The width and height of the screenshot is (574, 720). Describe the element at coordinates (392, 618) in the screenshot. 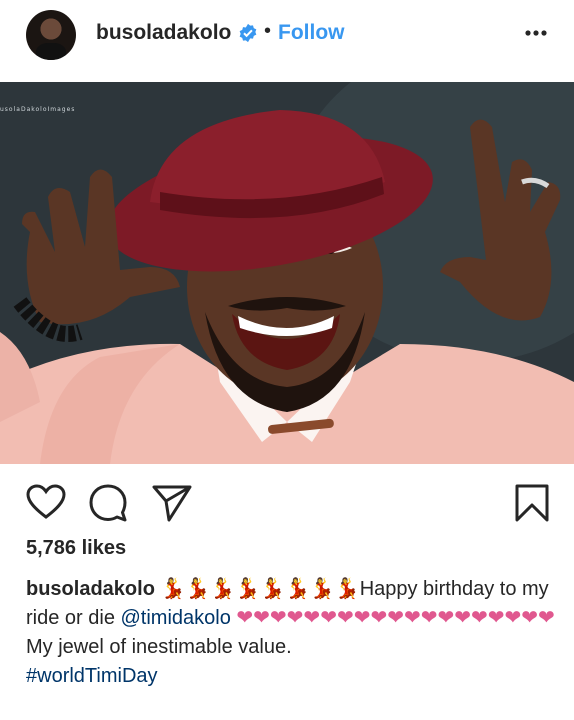

I see `caption-heart-emojis: ❤❤❤❤❤❤❤❤❤❤❤❤❤❤❤❤❤❤❤` at that location.